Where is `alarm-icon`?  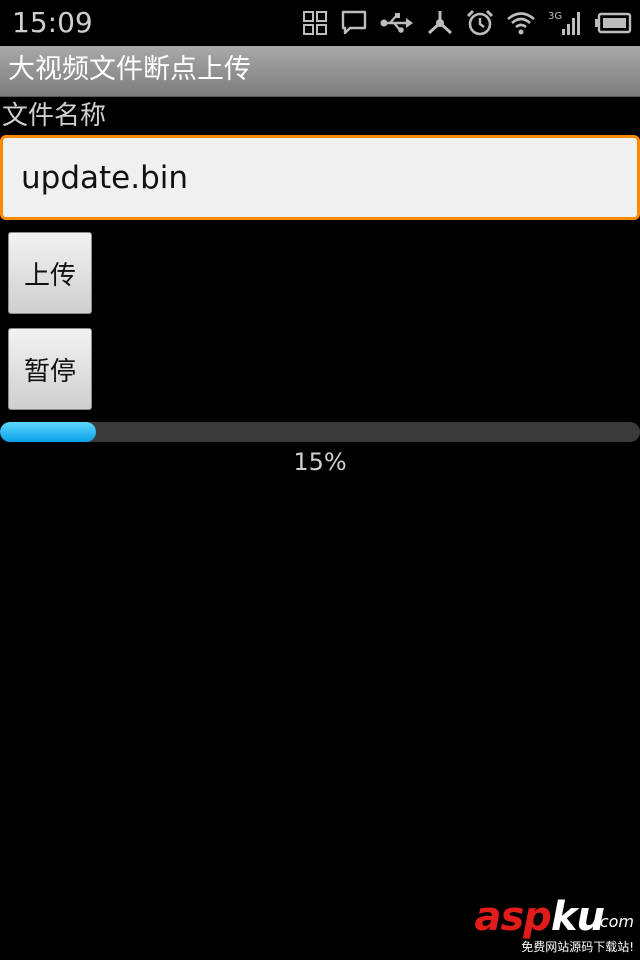
alarm-icon is located at coordinates (480, 23).